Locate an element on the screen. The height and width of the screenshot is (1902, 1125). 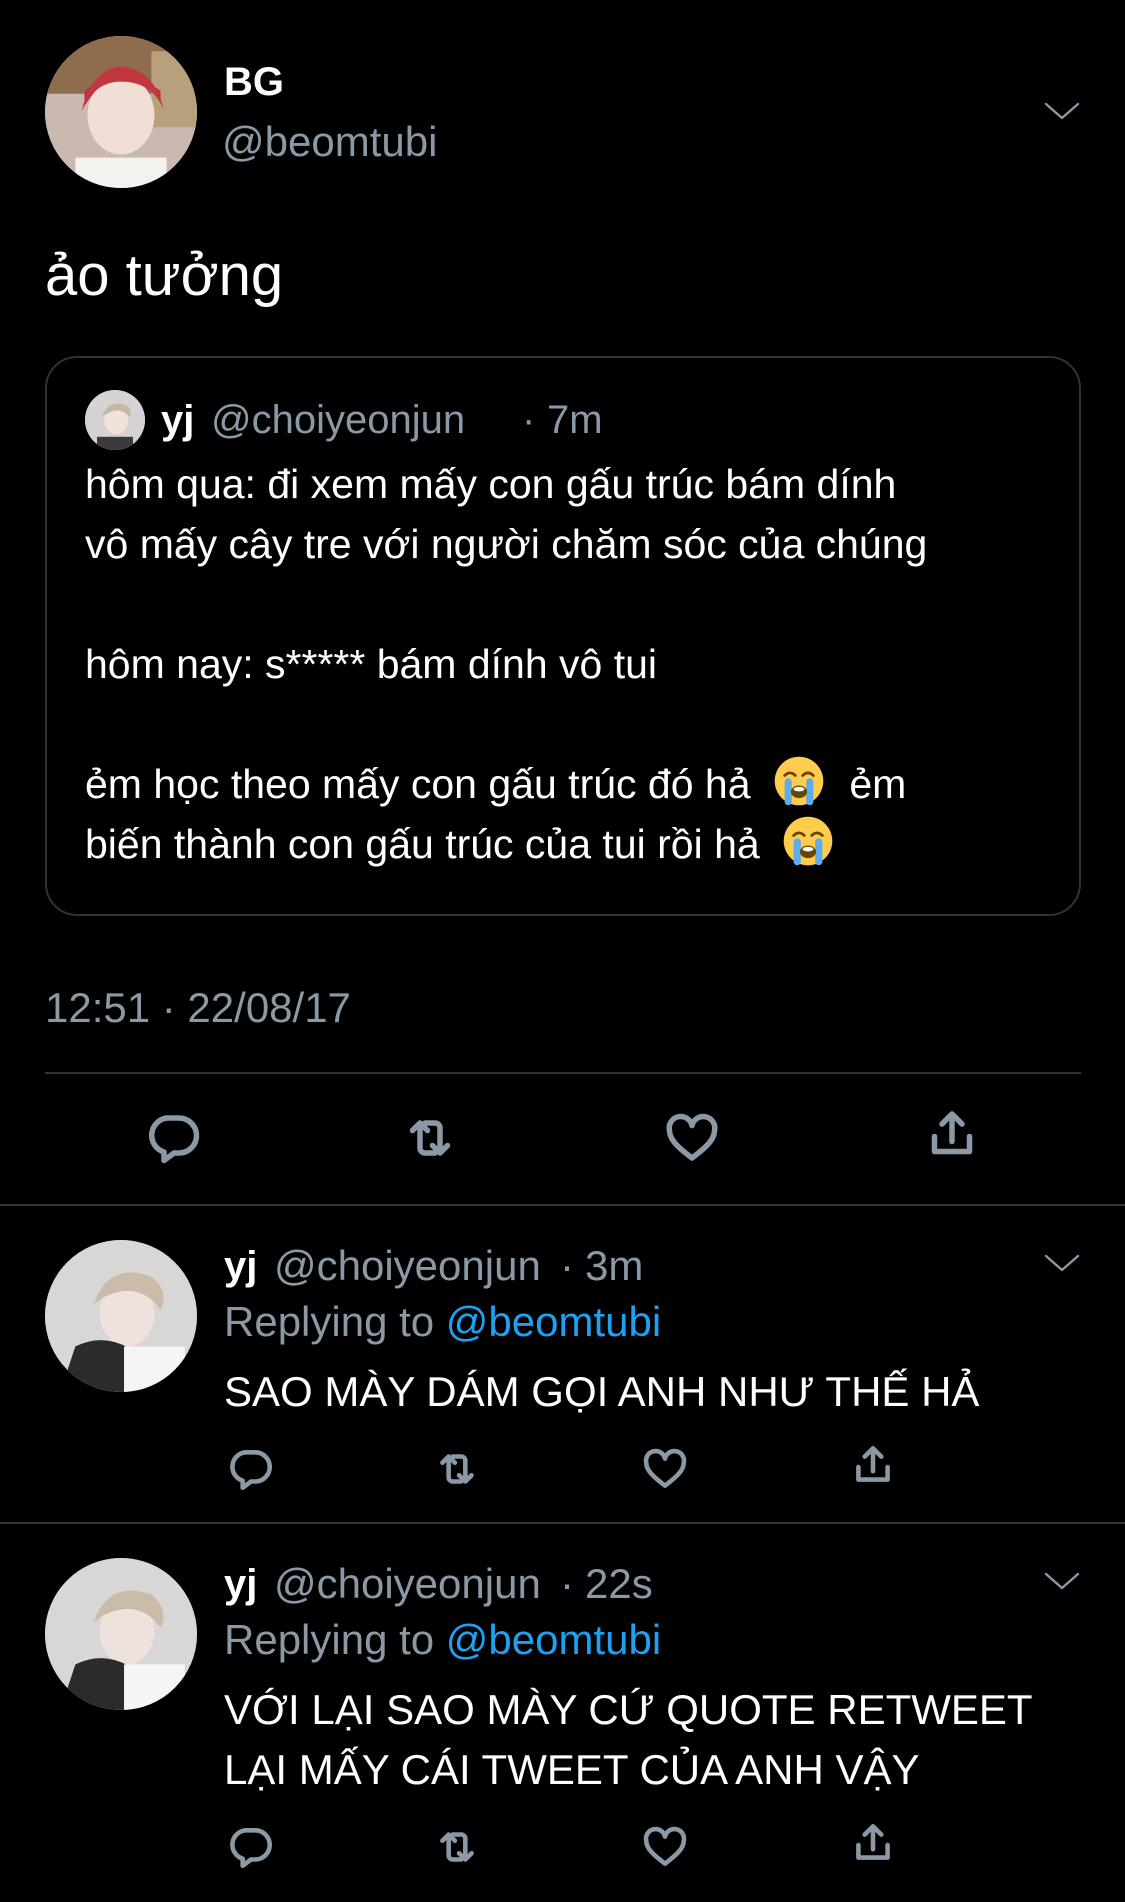
reply-text-line: LẠI MẤY CÁI TWEET CỦA ANH VẬY is located at coordinates (572, 1769).